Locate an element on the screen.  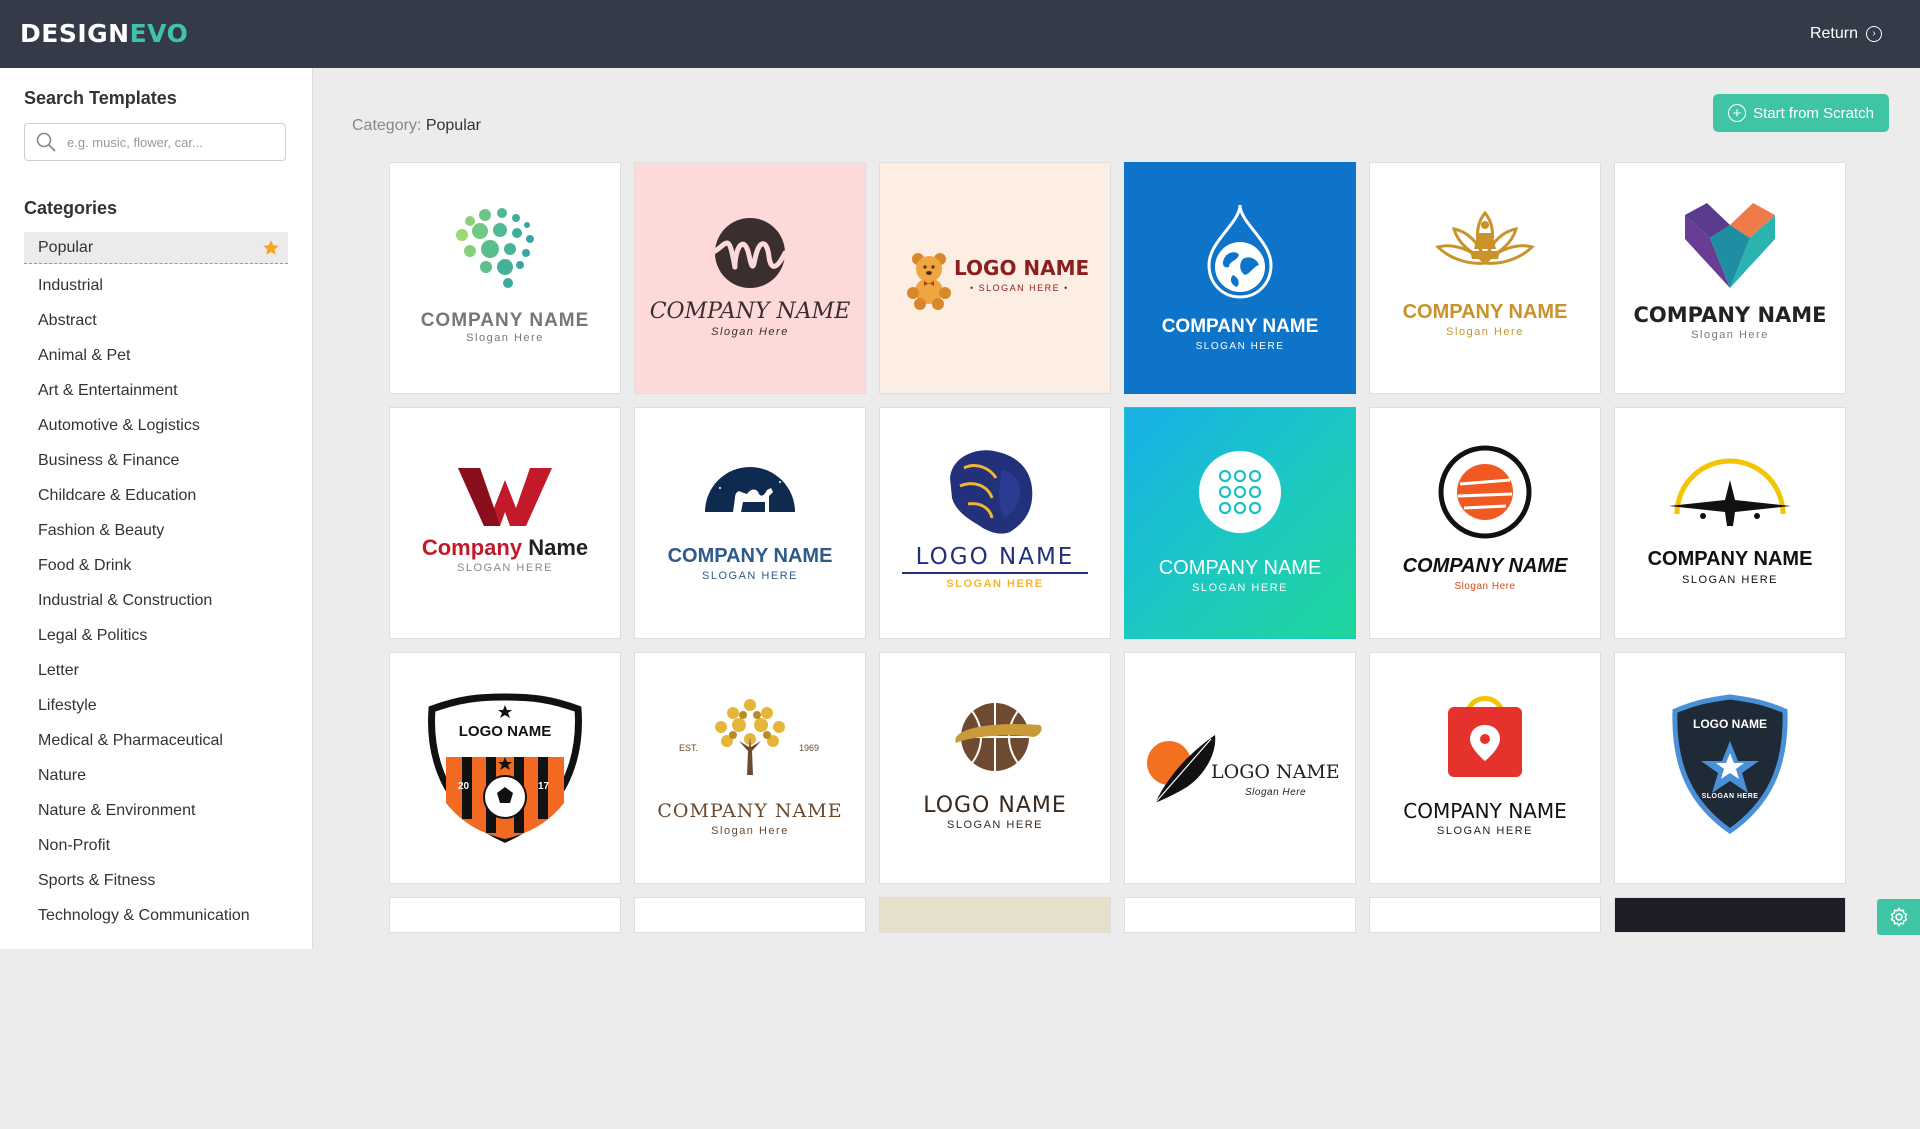
category-item: Letter is located at coordinates (144, 678).